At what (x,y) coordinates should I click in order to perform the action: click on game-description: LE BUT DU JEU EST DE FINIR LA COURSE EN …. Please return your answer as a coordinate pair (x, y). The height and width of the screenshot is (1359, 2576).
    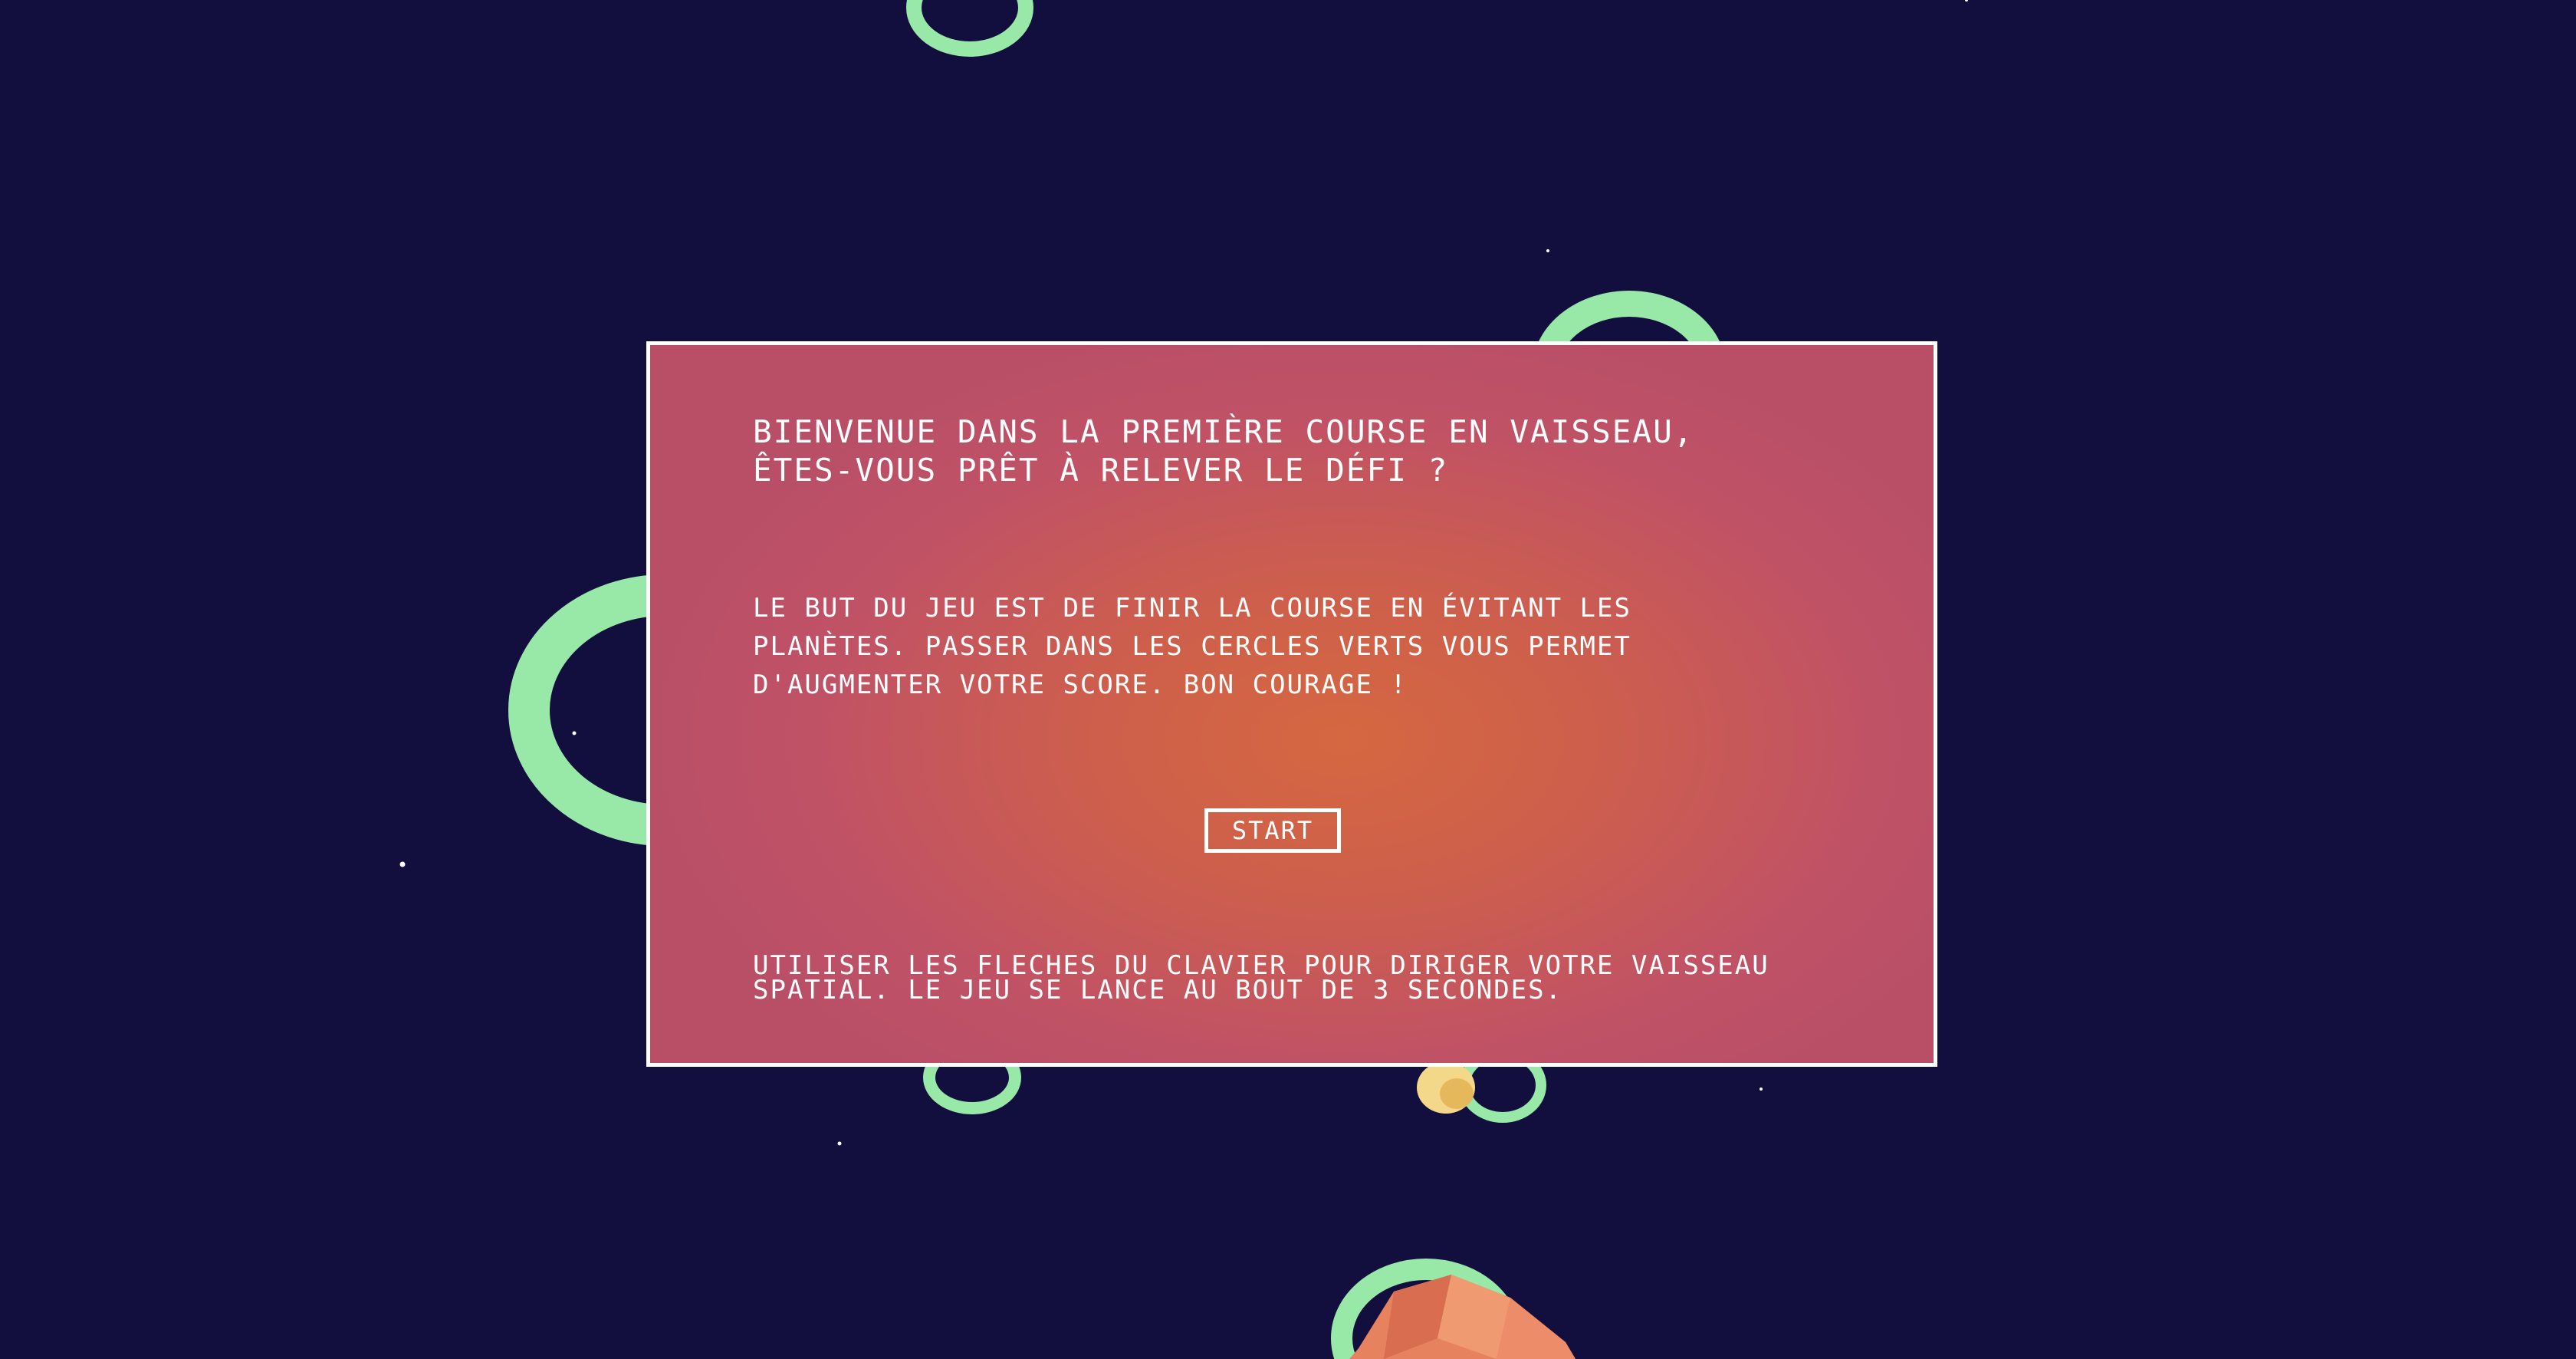
    Looking at the image, I should click on (1192, 646).